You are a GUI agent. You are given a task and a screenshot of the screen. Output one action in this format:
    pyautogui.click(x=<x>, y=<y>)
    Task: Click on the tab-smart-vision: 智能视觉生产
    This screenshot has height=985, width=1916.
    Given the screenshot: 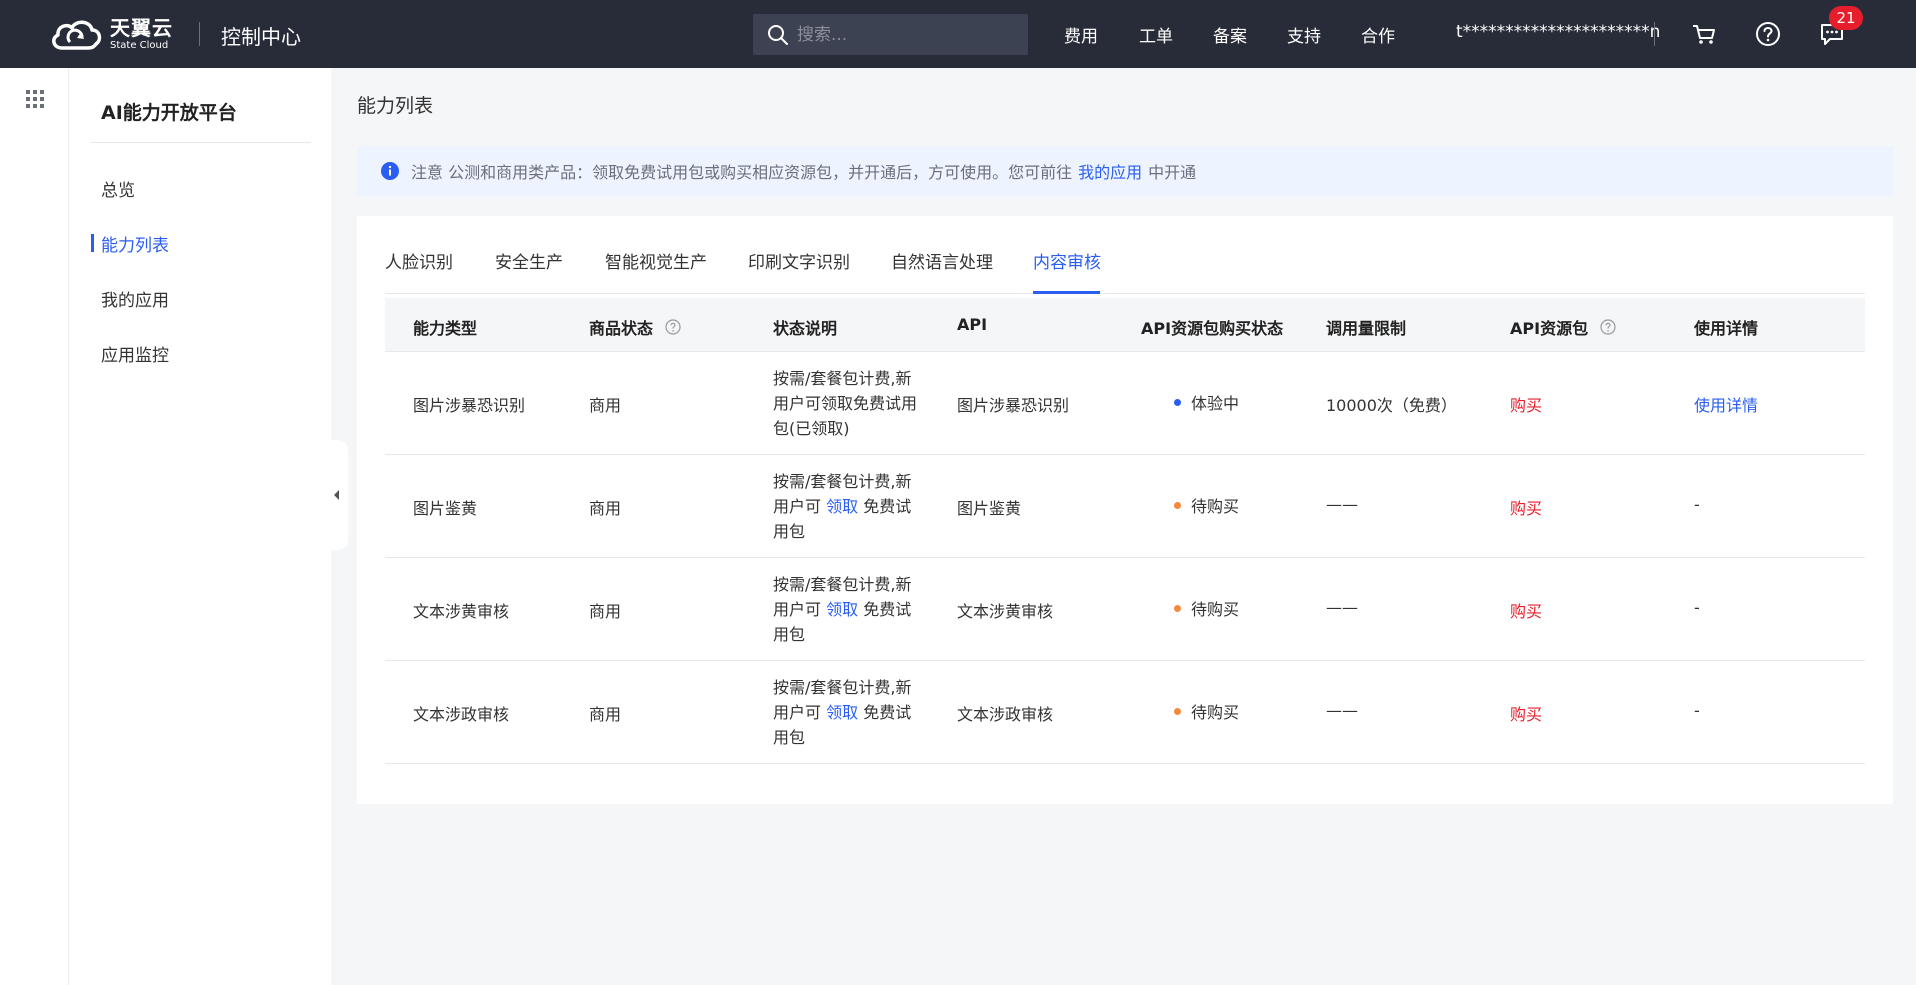 What is the action you would take?
    pyautogui.click(x=656, y=260)
    